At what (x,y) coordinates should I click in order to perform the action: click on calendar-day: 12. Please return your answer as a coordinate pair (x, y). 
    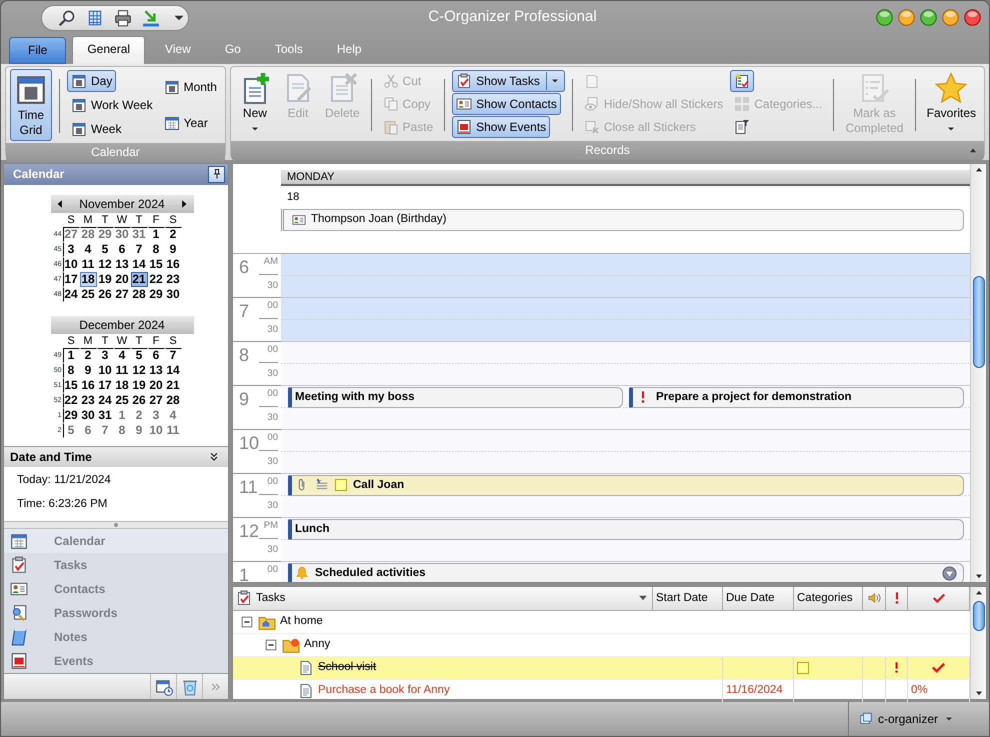
    Looking at the image, I should click on (139, 370).